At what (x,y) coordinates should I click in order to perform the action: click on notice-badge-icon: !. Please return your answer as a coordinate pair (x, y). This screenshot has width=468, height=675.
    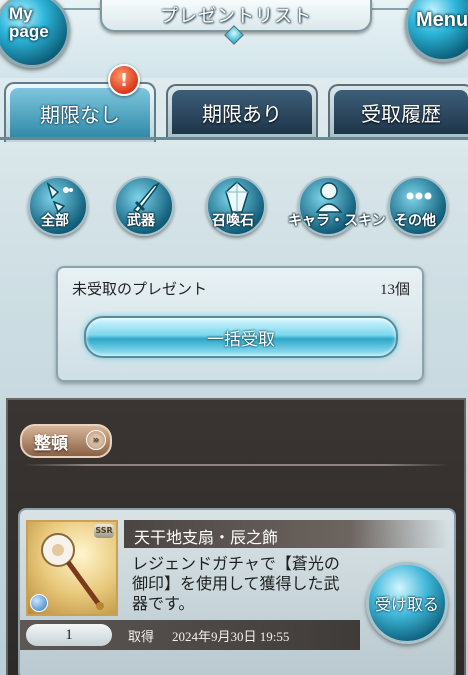
    Looking at the image, I should click on (124, 80).